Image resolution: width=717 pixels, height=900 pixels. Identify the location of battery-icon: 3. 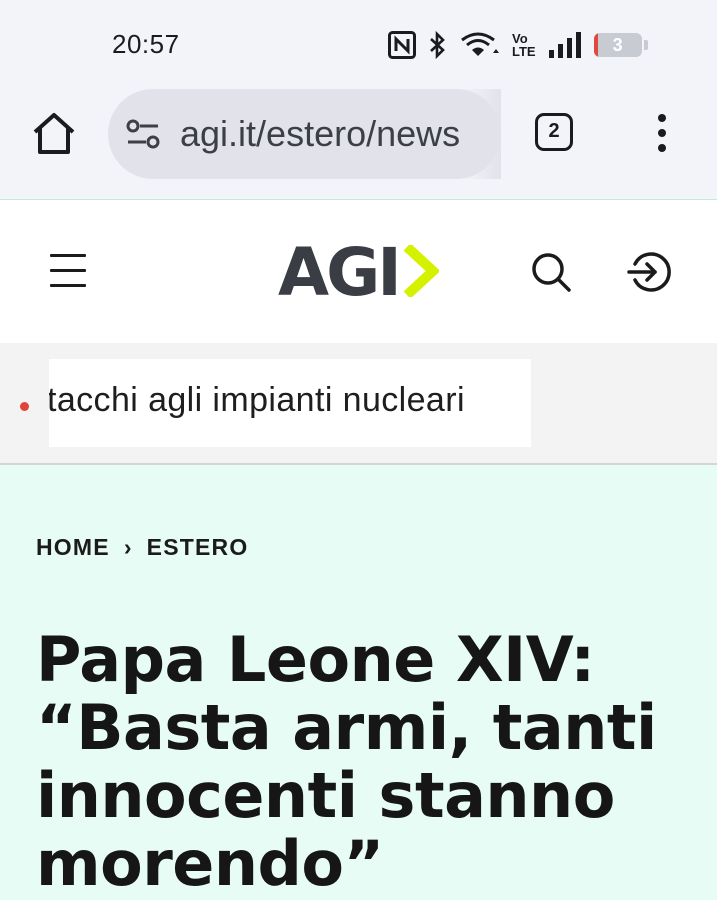
(617, 45).